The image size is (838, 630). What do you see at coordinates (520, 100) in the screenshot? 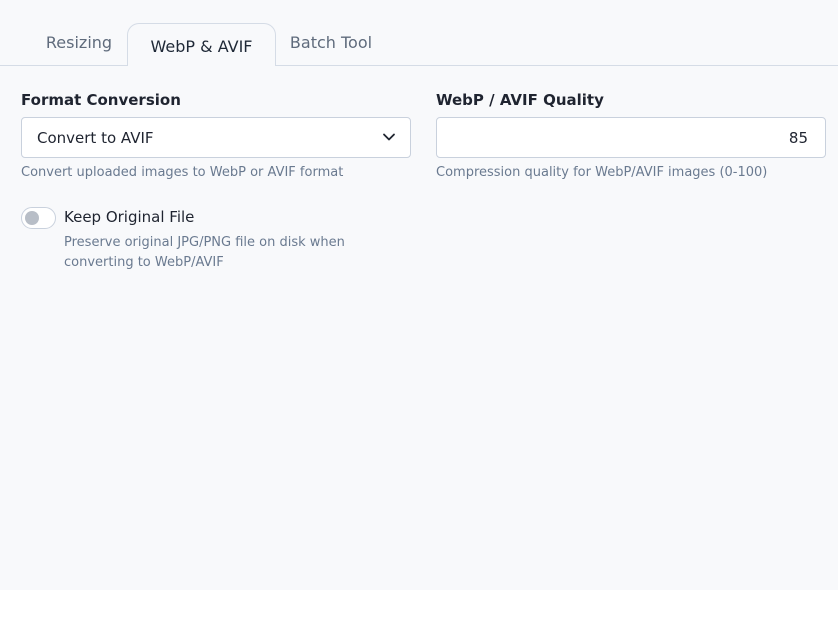
I see `quality-label: WebP / AVIF Quality` at bounding box center [520, 100].